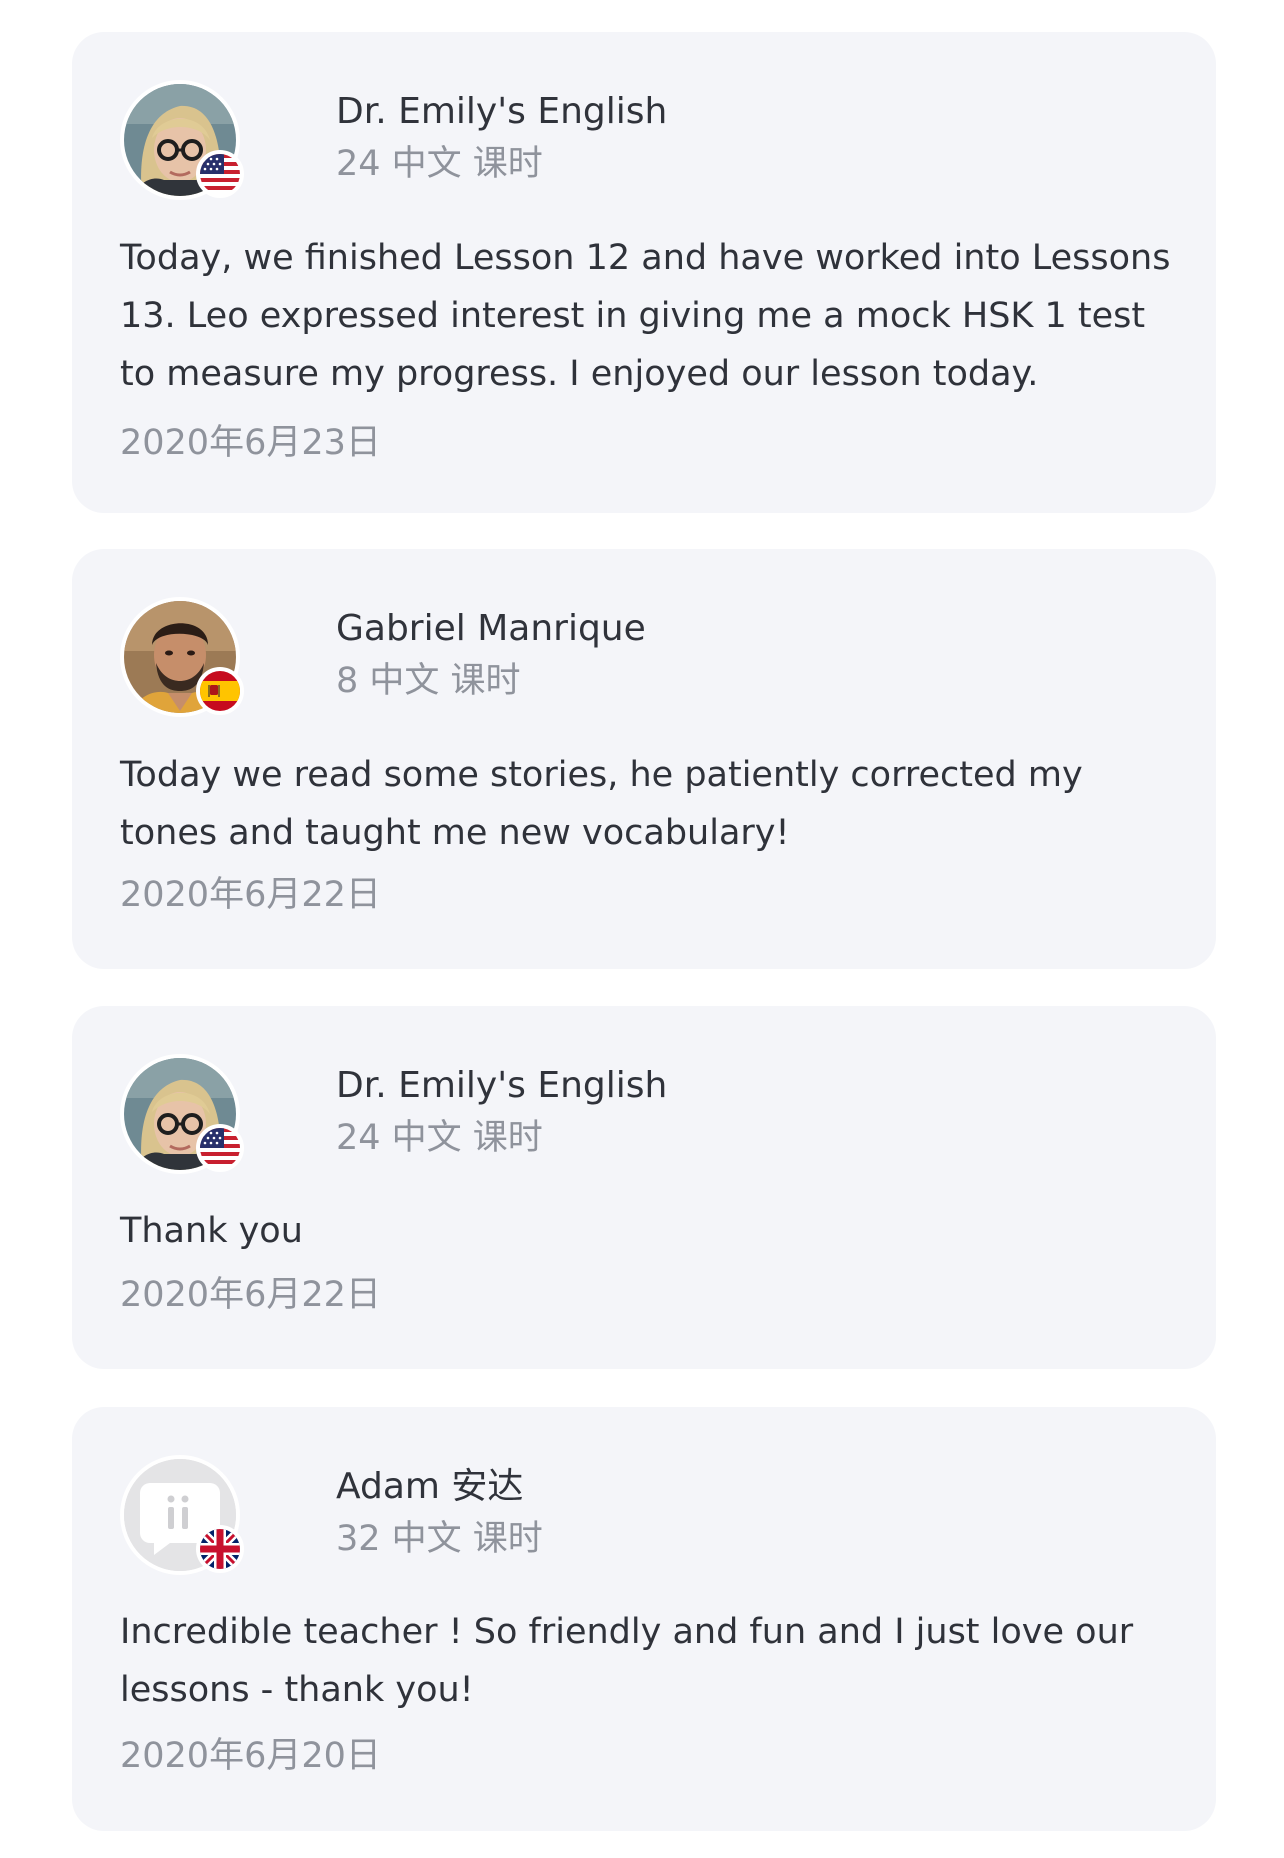 The width and height of the screenshot is (1284, 1858). I want to click on review-header: Adam 安达 32 中文 课时, so click(620, 1515).